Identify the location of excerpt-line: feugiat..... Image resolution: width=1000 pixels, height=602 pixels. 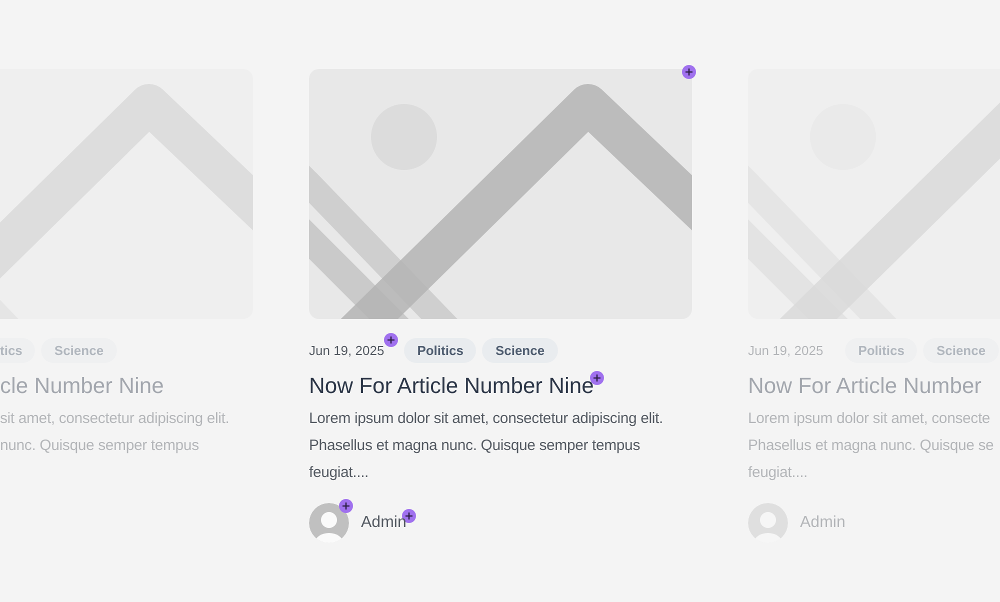
(778, 473).